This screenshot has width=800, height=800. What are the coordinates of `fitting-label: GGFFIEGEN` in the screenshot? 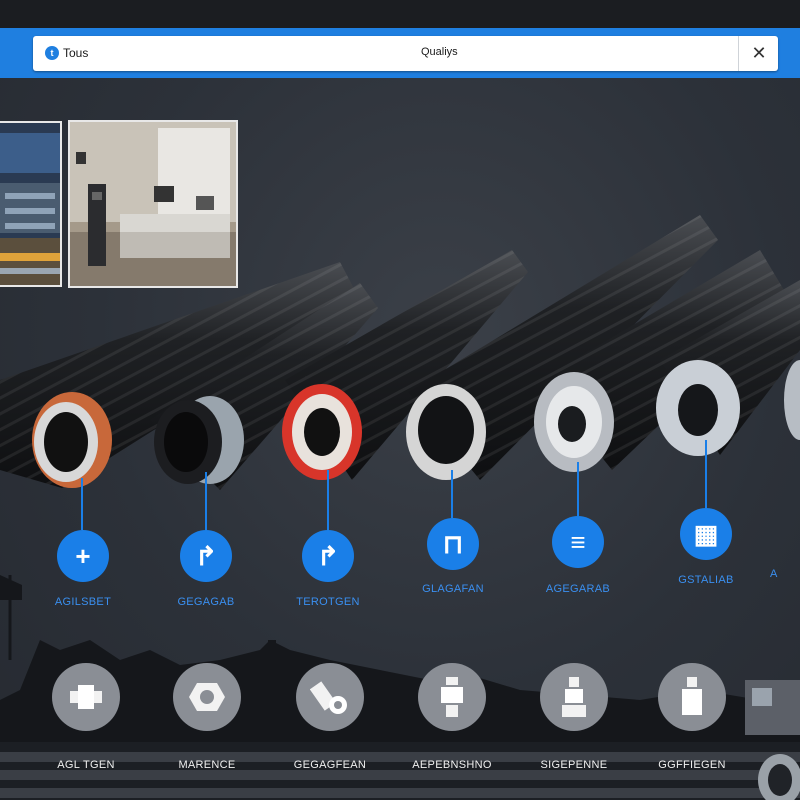 It's located at (692, 765).